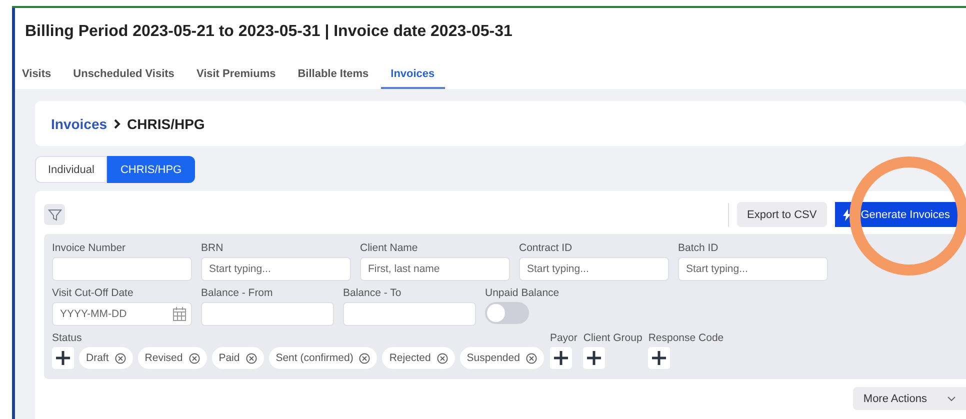 The height and width of the screenshot is (419, 966). Describe the element at coordinates (236, 76) in the screenshot. I see `tab: Visit Premiums` at that location.